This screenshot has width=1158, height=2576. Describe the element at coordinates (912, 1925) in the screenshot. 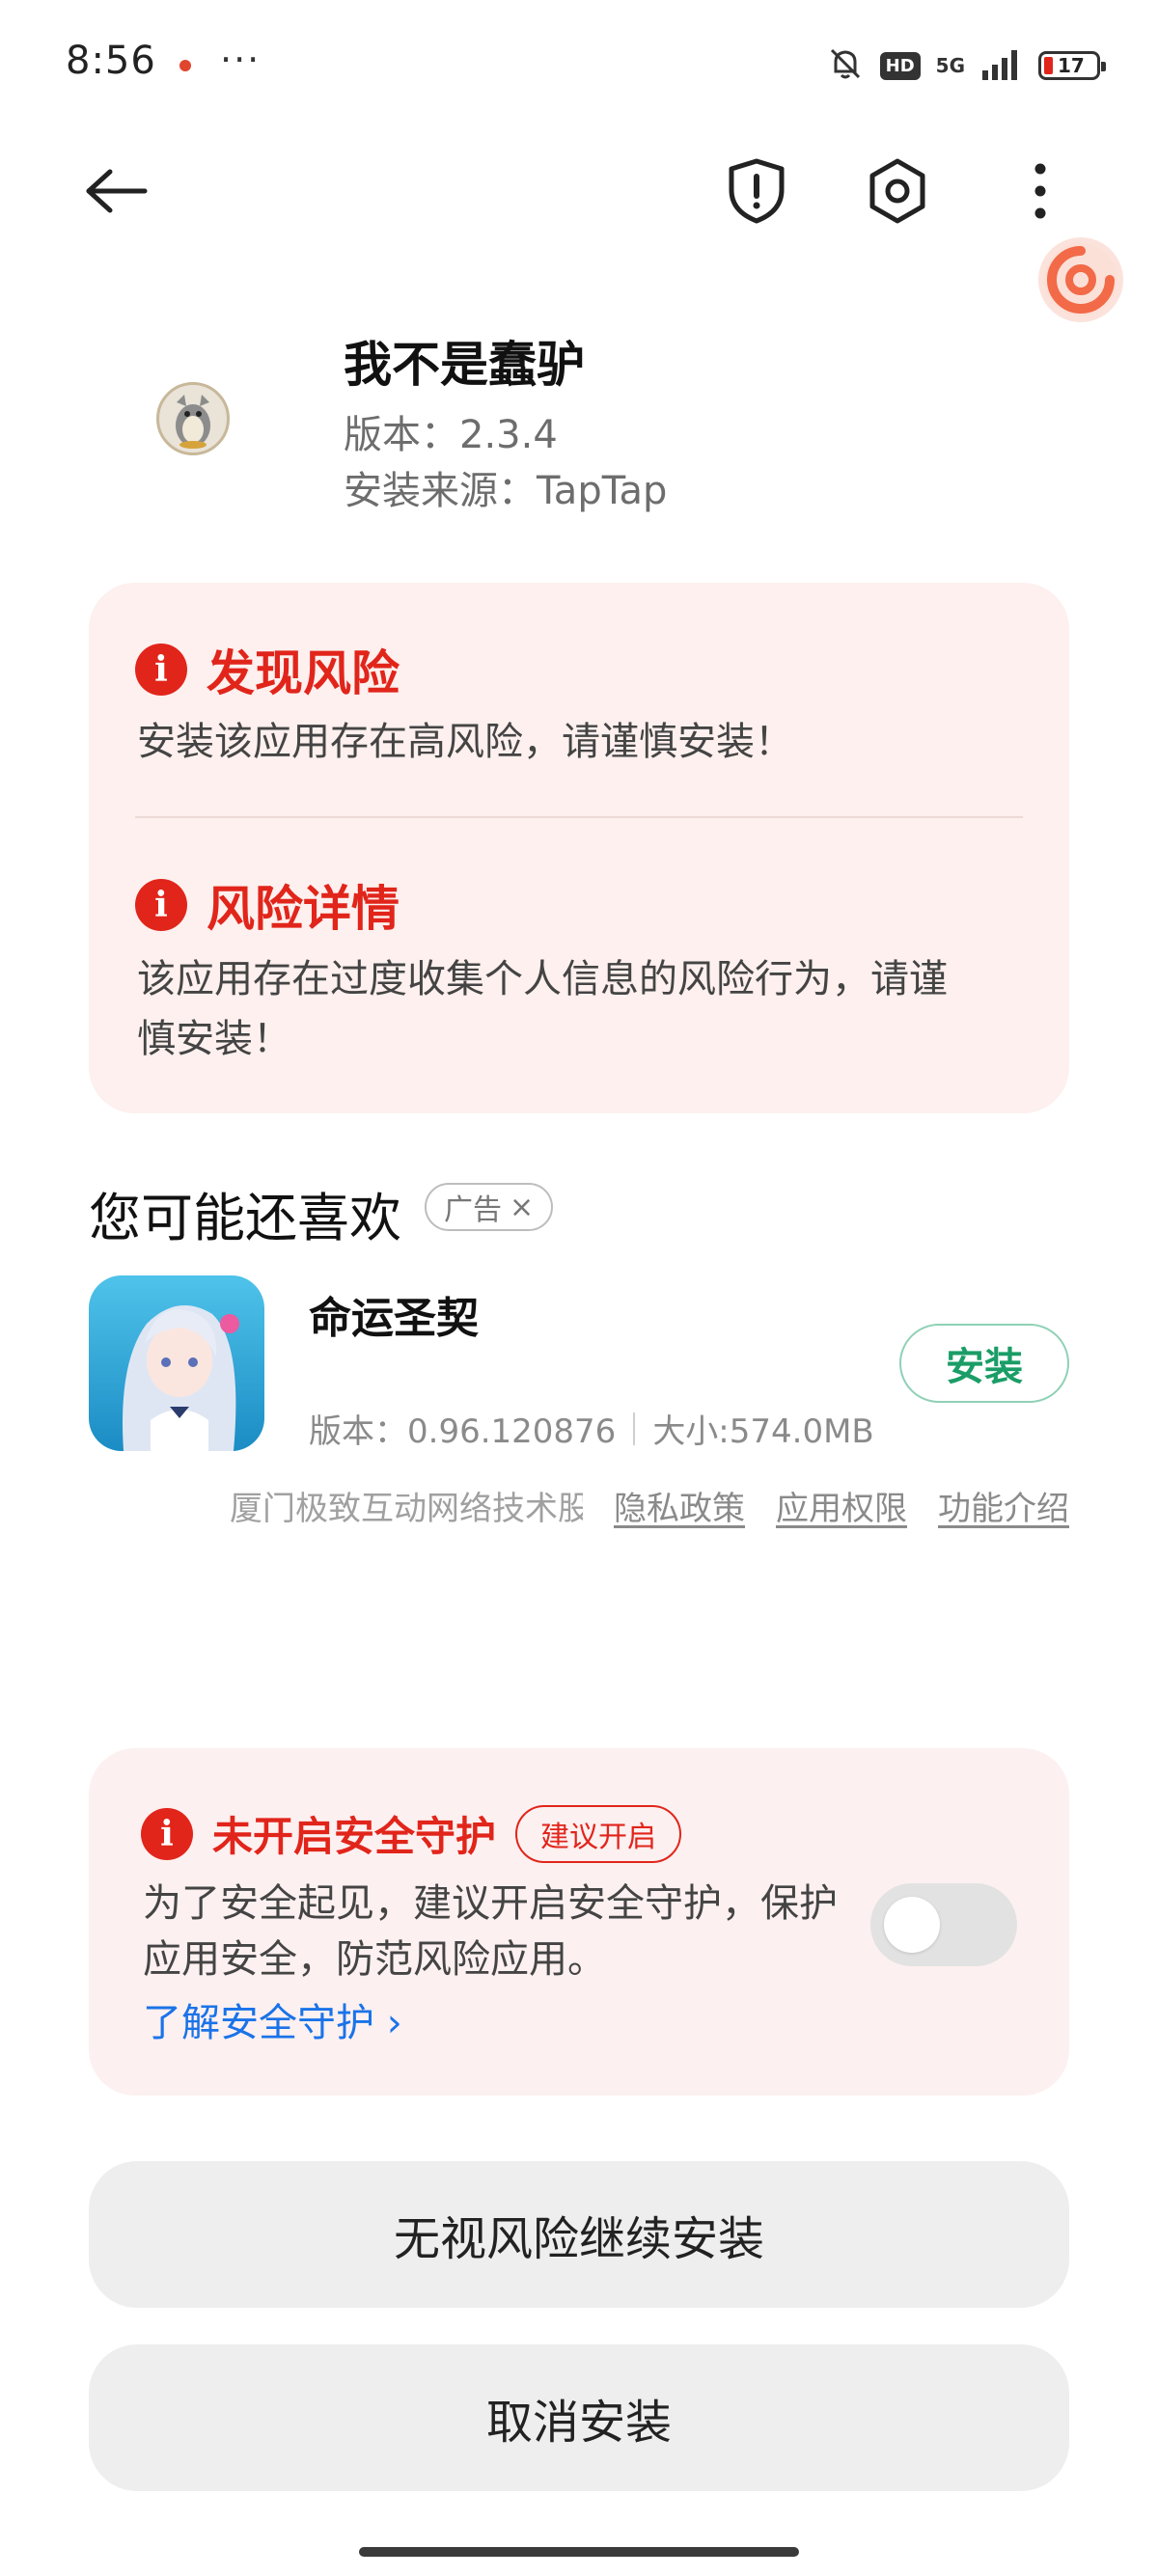

I see `toggle-knob` at that location.